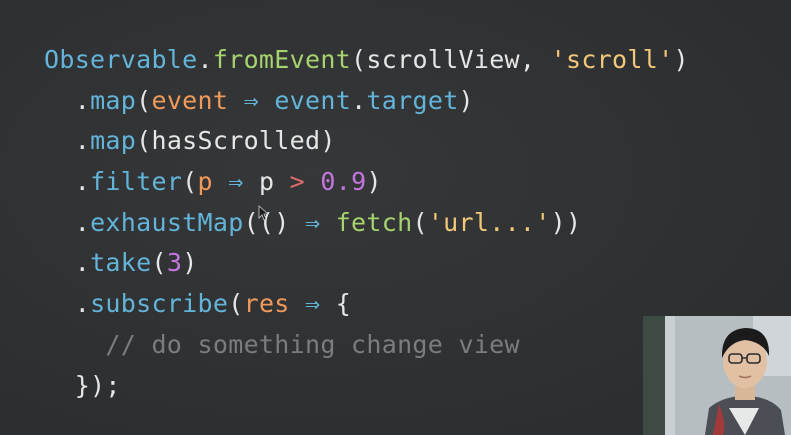 The height and width of the screenshot is (435, 791). I want to click on code-line: .map(event ⇒ event.target), so click(366, 101).